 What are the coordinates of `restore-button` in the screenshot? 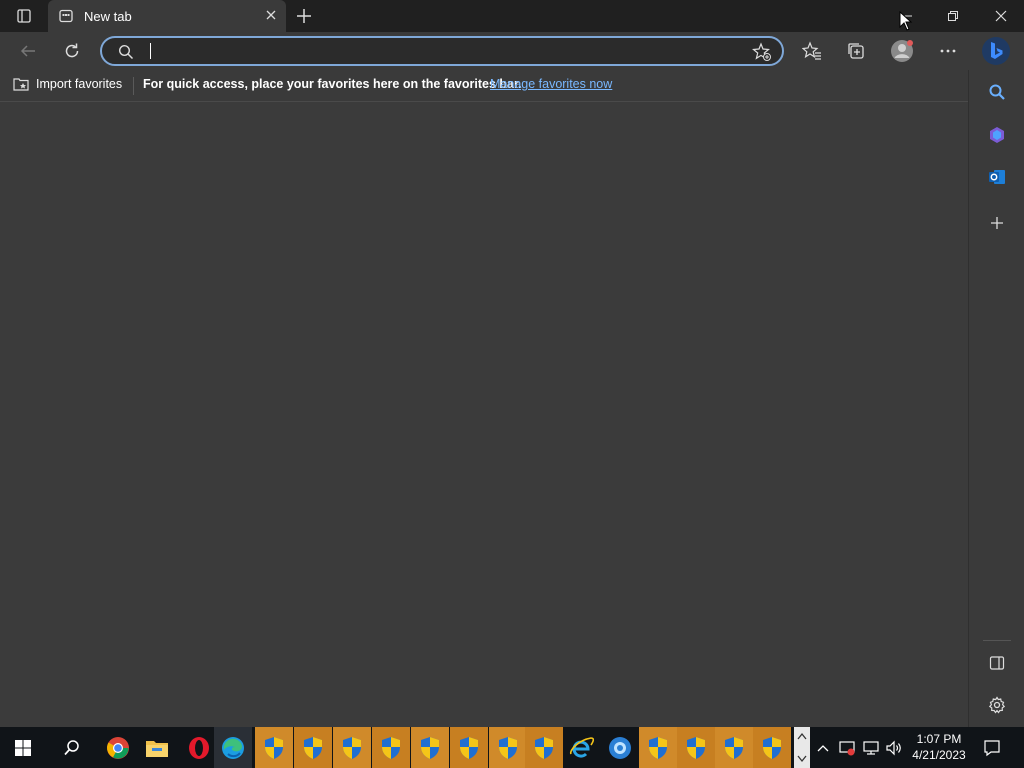 It's located at (953, 16).